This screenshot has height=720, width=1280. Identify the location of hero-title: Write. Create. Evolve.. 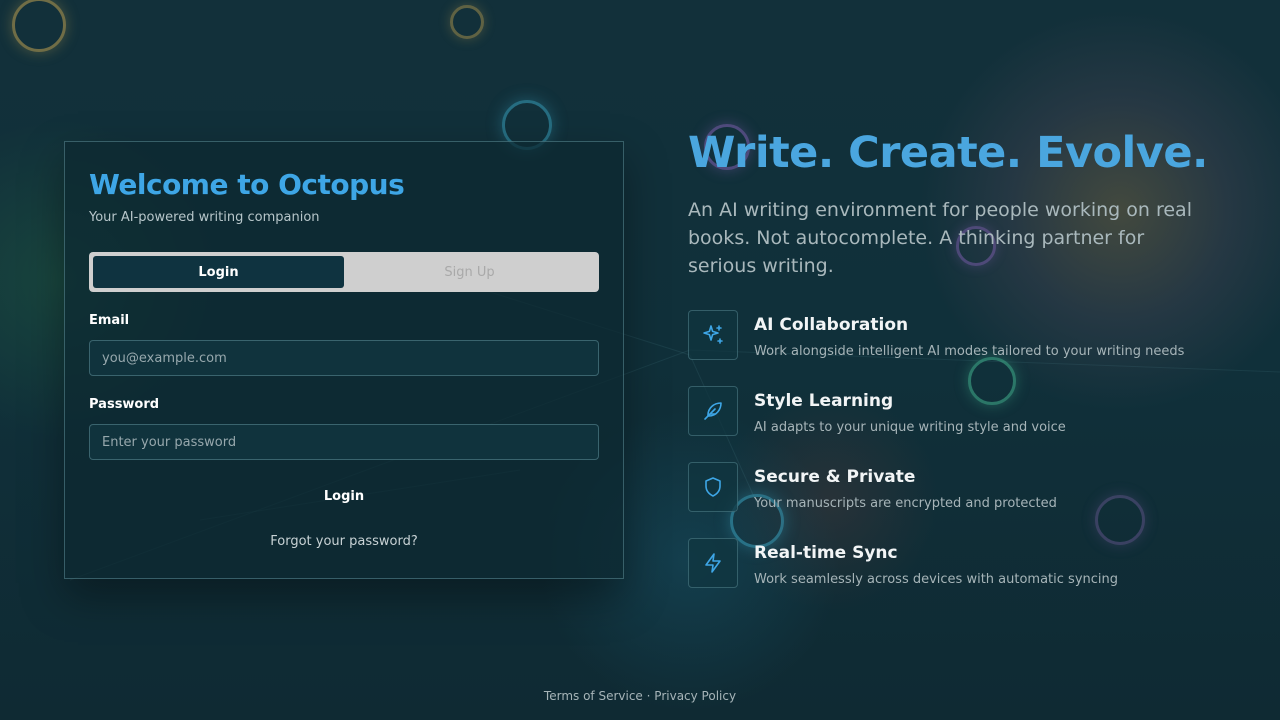
(948, 153).